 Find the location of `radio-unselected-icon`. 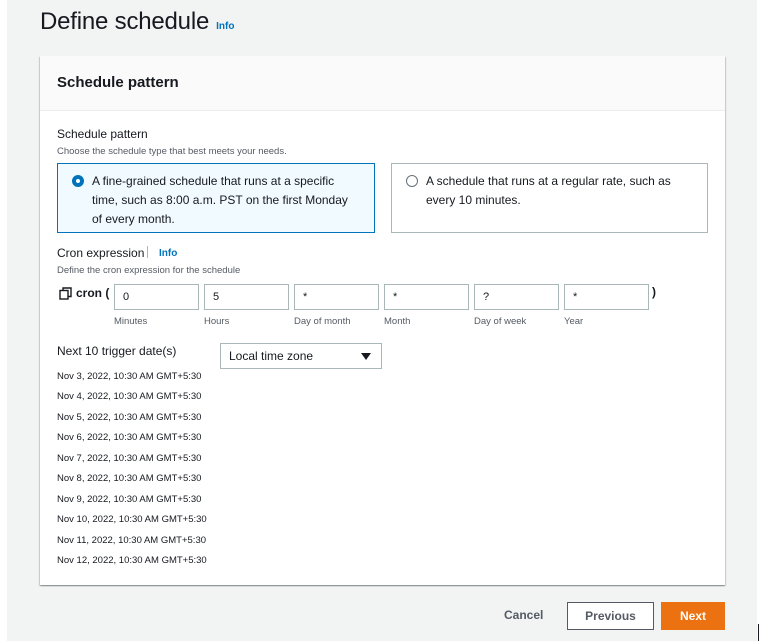

radio-unselected-icon is located at coordinates (412, 181).